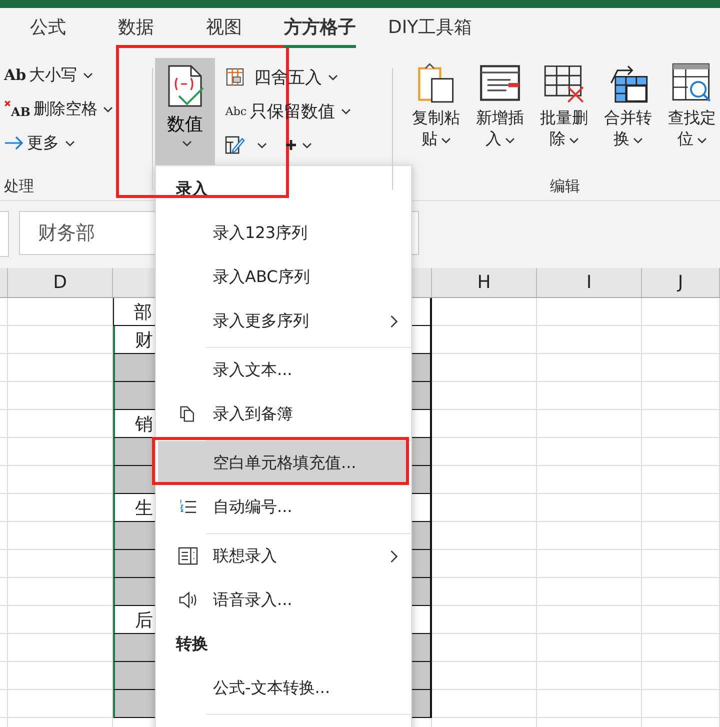 Image resolution: width=720 pixels, height=727 pixels. What do you see at coordinates (628, 106) in the screenshot?
I see `ribbon-button: 合并转换` at bounding box center [628, 106].